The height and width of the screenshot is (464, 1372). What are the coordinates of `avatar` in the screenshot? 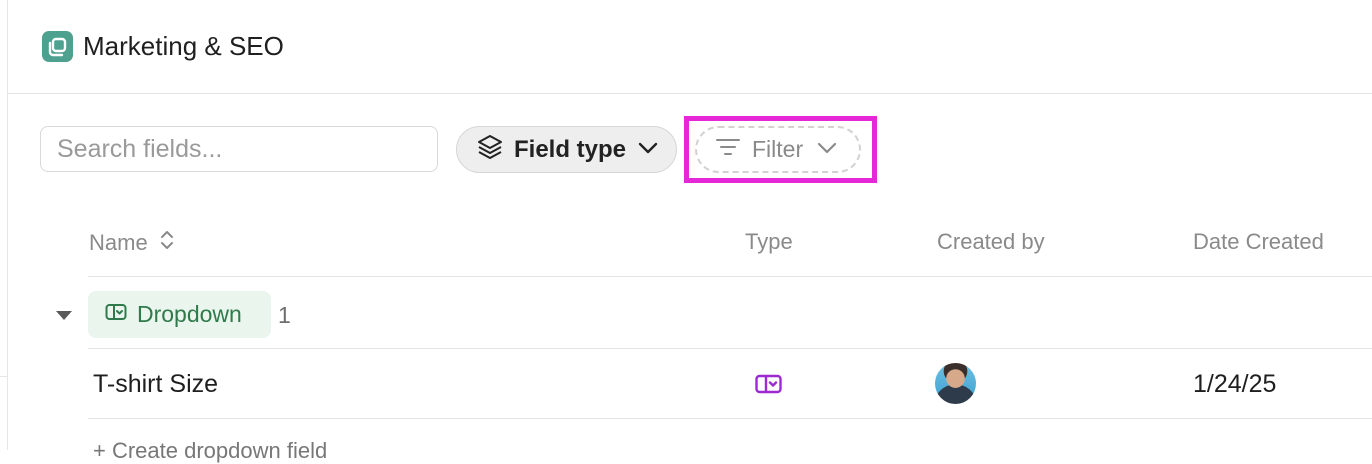 It's located at (955, 383).